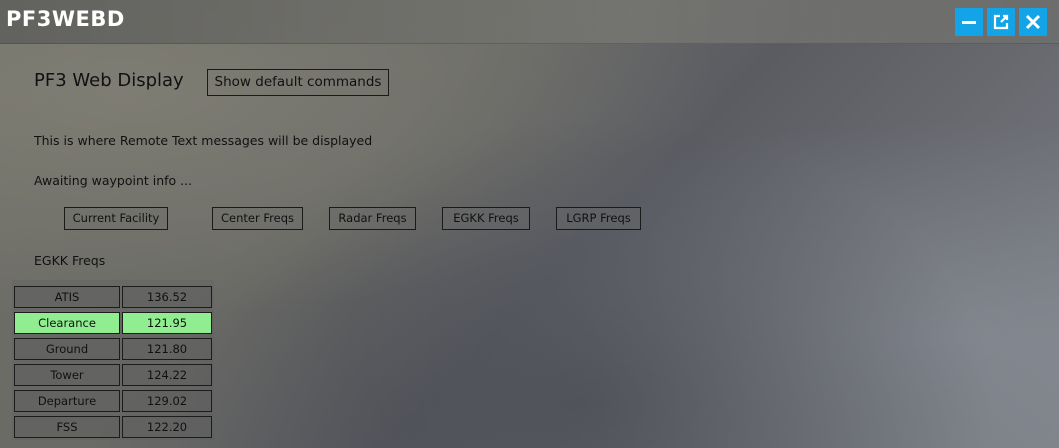 Image resolution: width=1059 pixels, height=448 pixels. I want to click on page-title: PF3 Web Display, so click(109, 80).